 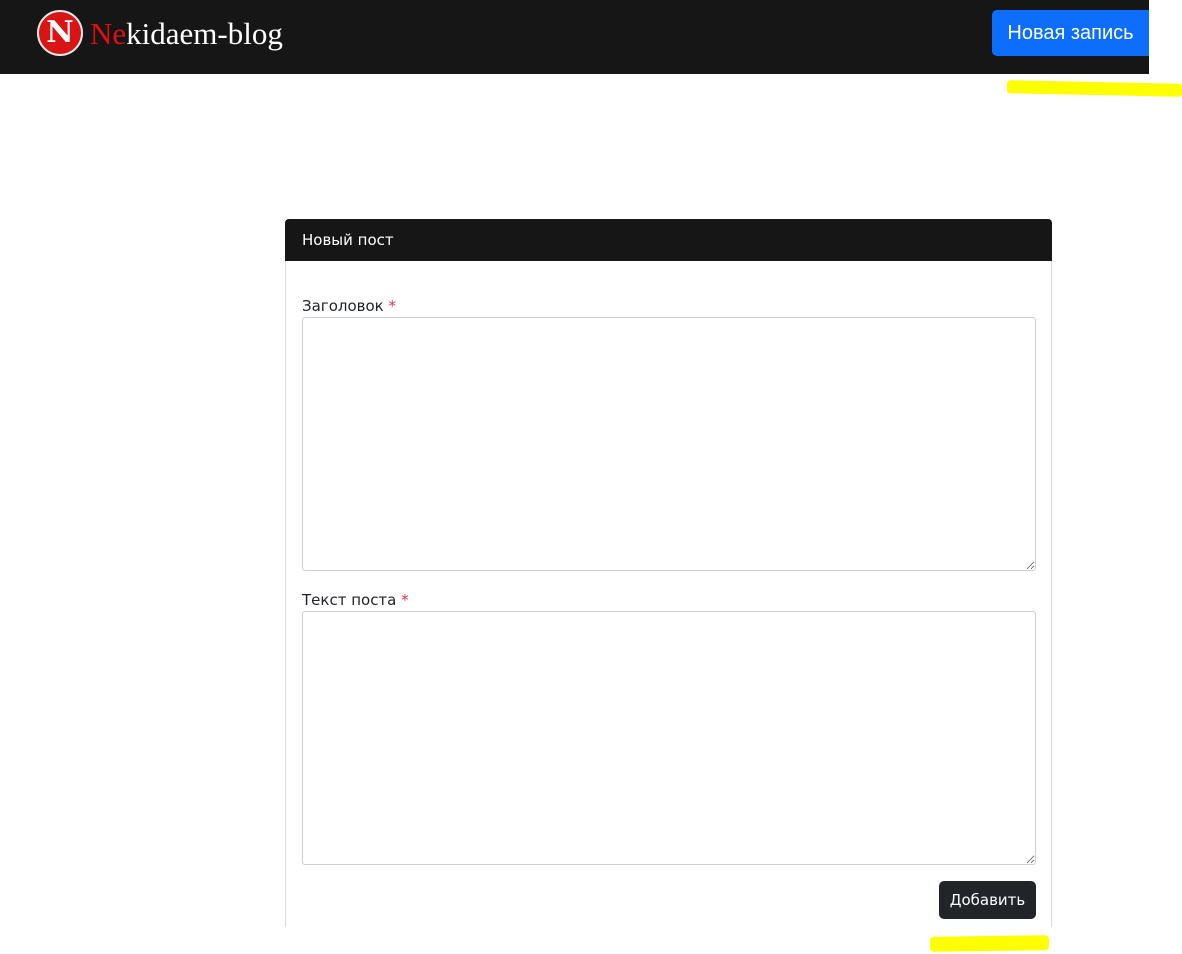 What do you see at coordinates (1094, 88) in the screenshot?
I see `highlight-marker-top` at bounding box center [1094, 88].